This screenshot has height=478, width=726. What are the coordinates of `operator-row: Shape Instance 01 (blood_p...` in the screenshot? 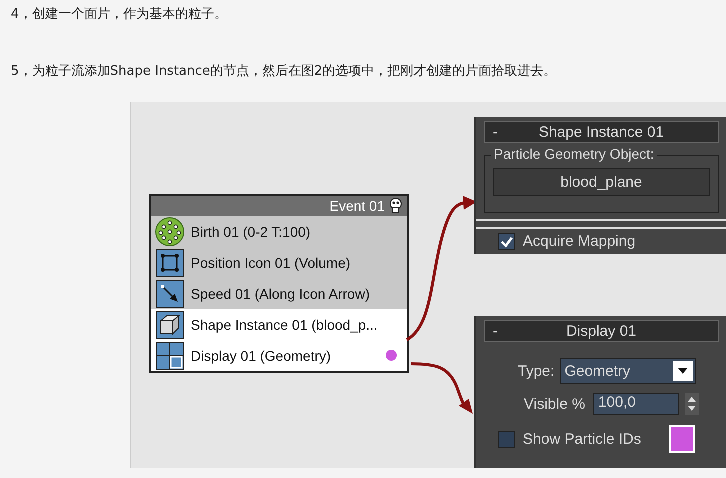 It's located at (279, 324).